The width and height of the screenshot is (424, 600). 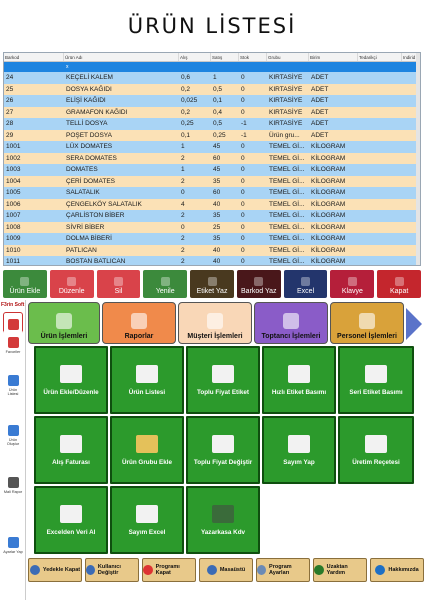 What do you see at coordinates (195, 57) in the screenshot?
I see `column-header: Alış` at bounding box center [195, 57].